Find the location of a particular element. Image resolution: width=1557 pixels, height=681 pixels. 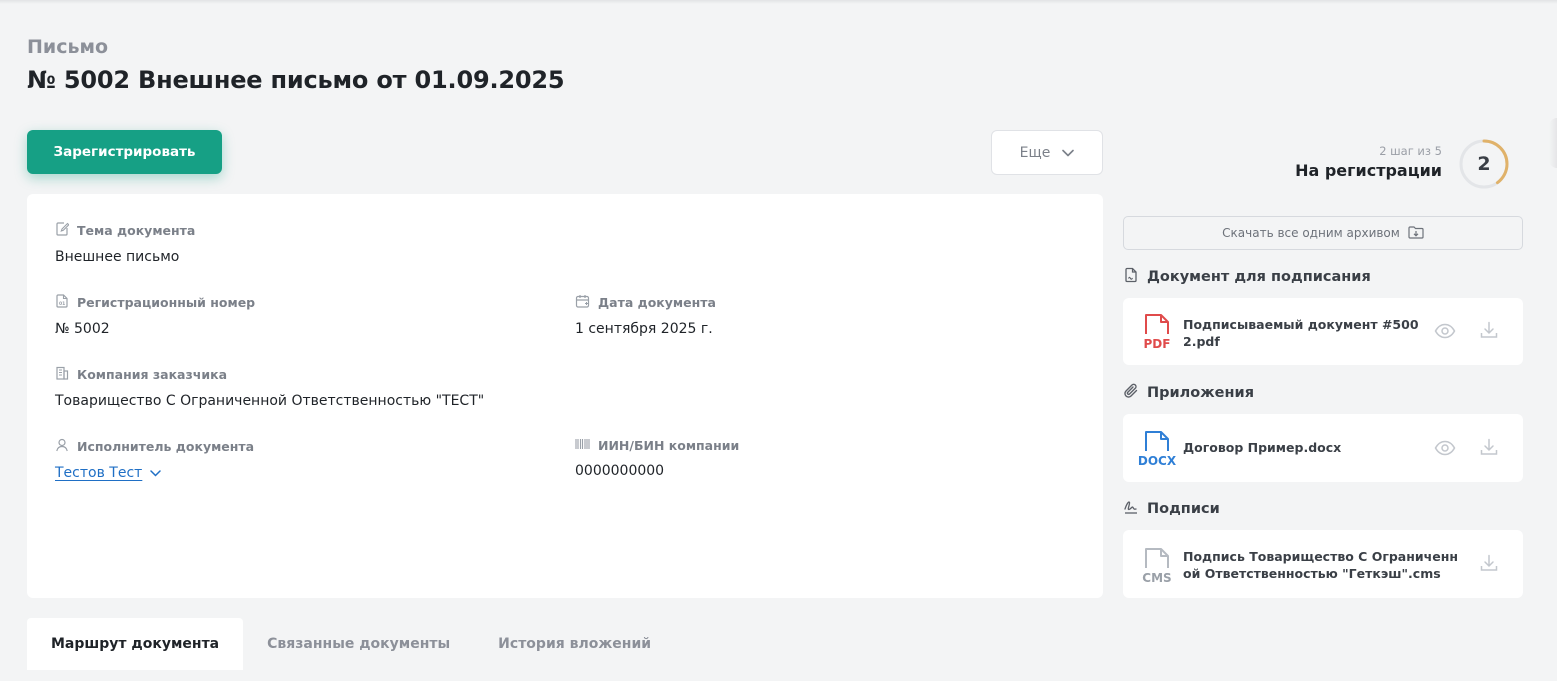

archive-label: Скачать все одним архивом is located at coordinates (1311, 233).